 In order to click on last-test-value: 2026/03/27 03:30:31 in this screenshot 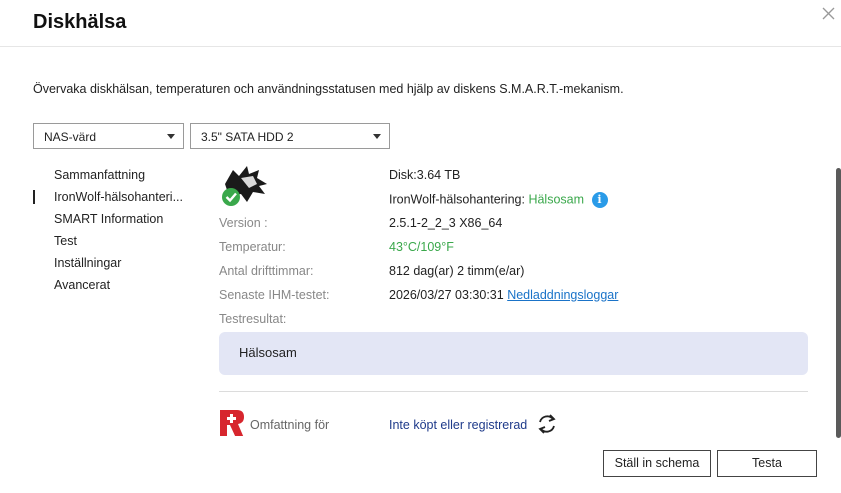, I will do `click(446, 295)`.